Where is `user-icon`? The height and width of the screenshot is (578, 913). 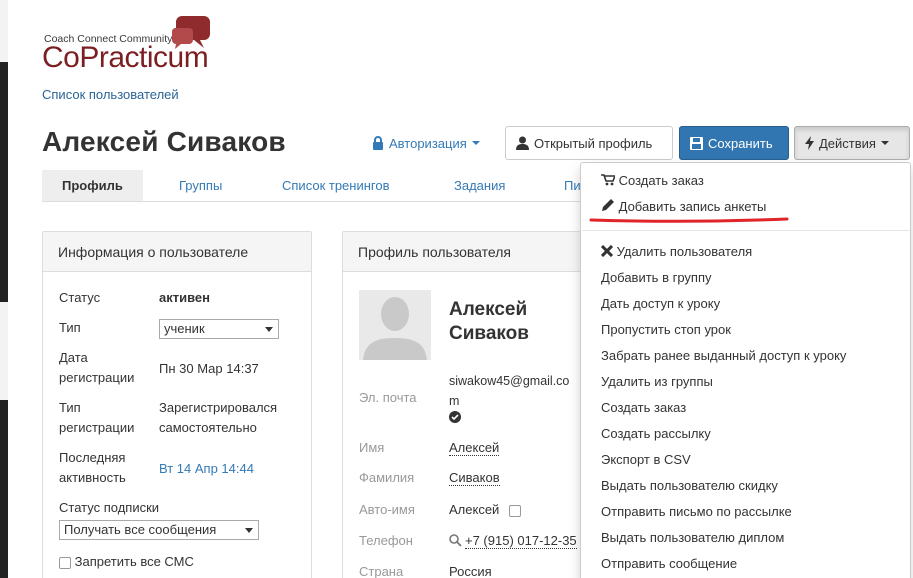
user-icon is located at coordinates (522, 143).